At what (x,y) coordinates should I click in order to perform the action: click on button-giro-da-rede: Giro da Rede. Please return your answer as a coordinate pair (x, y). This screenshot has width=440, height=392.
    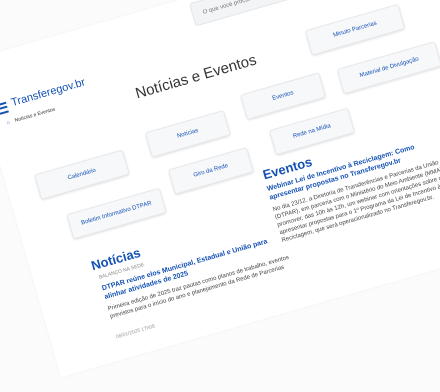
    Looking at the image, I should click on (210, 171).